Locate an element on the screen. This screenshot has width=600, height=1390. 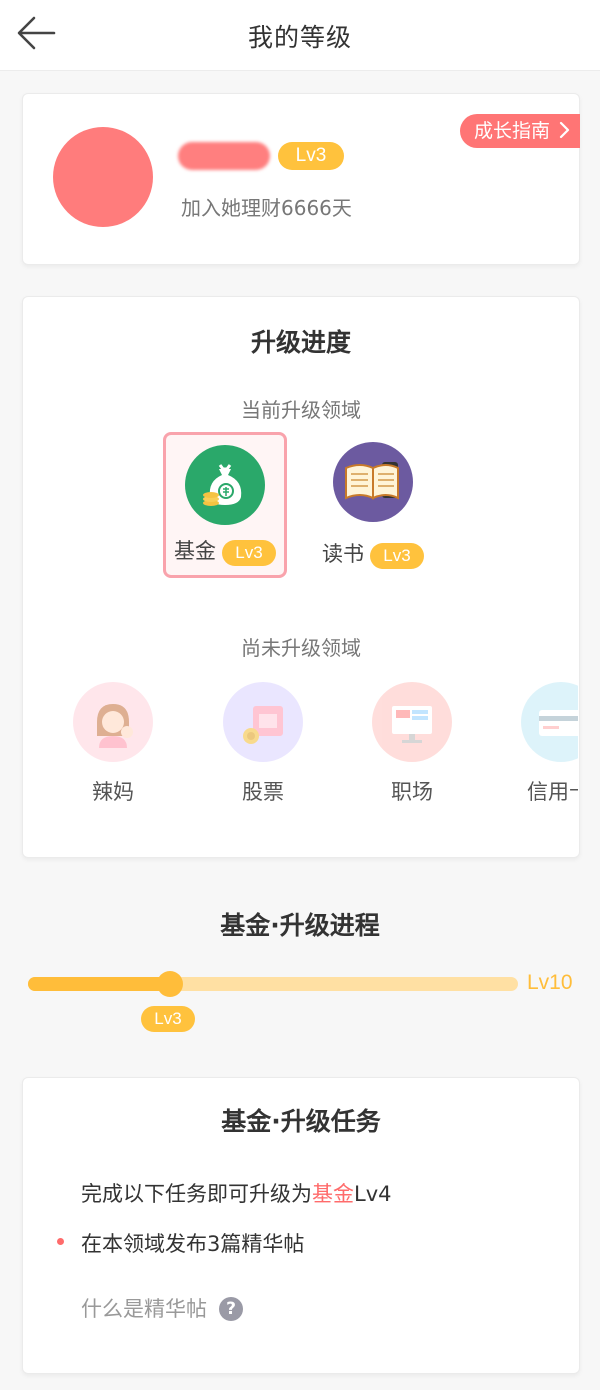
faq-label: 什么是精华帖 is located at coordinates (144, 1309).